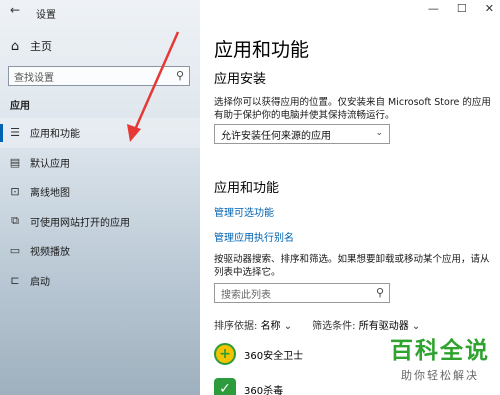 This screenshot has height=395, width=500. Describe the element at coordinates (15, 280) in the screenshot. I see `startup-icon: ⊏` at that location.